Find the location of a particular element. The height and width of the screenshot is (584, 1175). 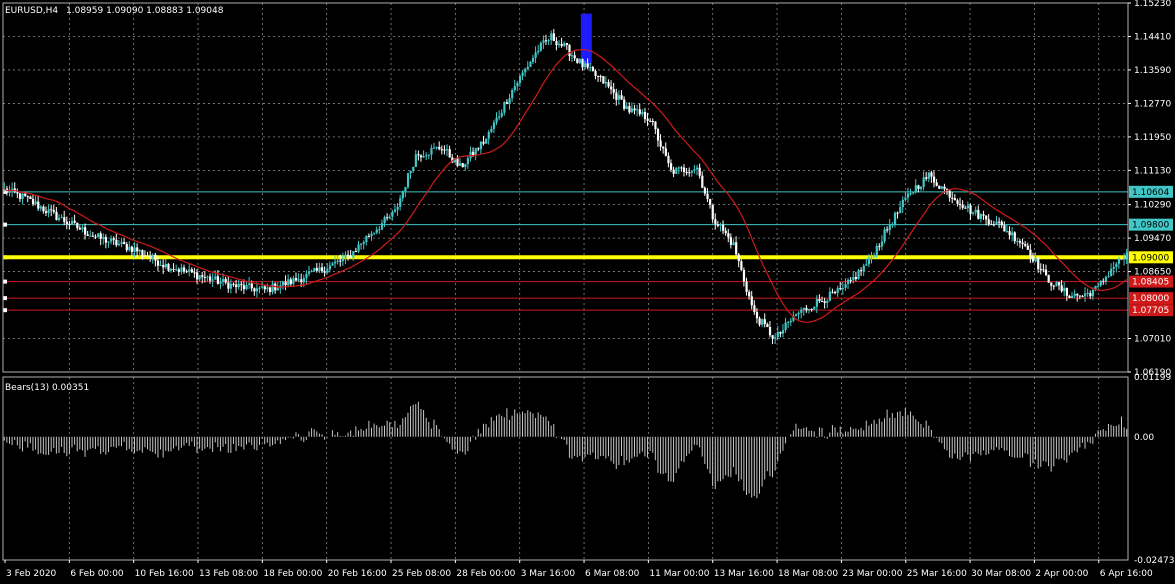

time-tick-label: 11 Mar 00:00 is located at coordinates (679, 574).